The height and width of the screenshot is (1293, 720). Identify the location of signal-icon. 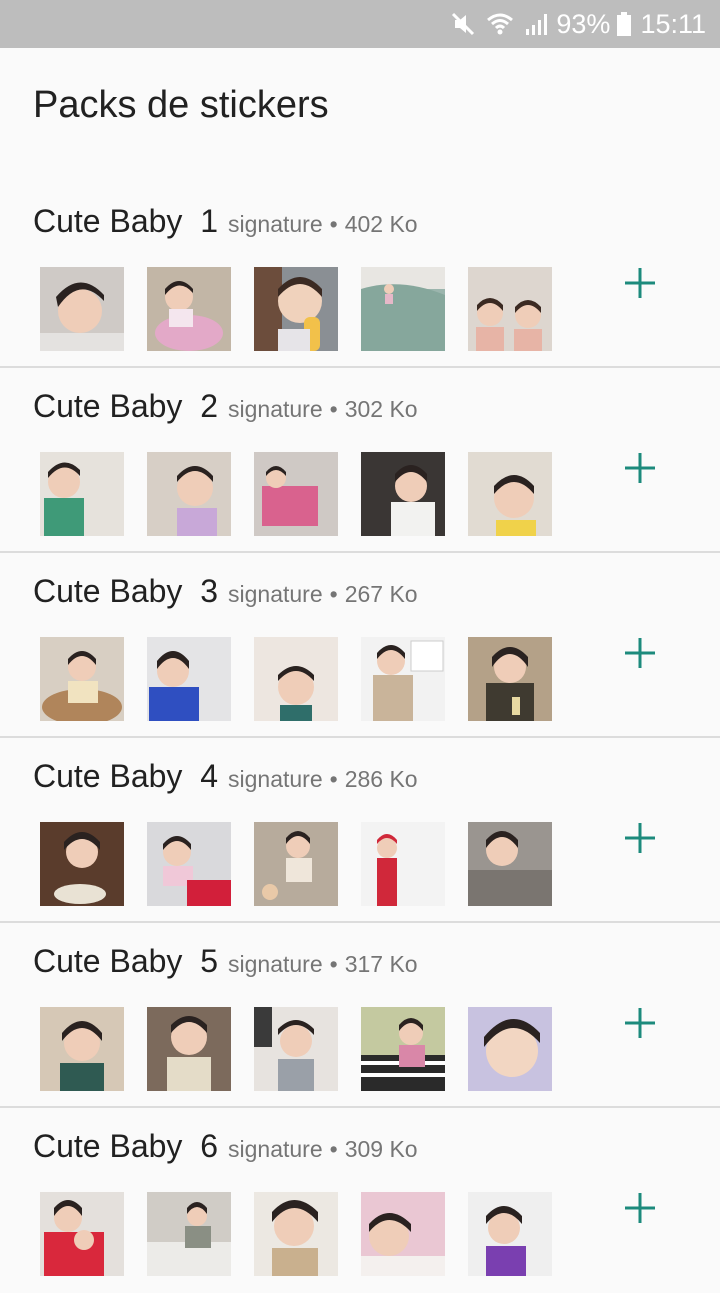
(537, 24).